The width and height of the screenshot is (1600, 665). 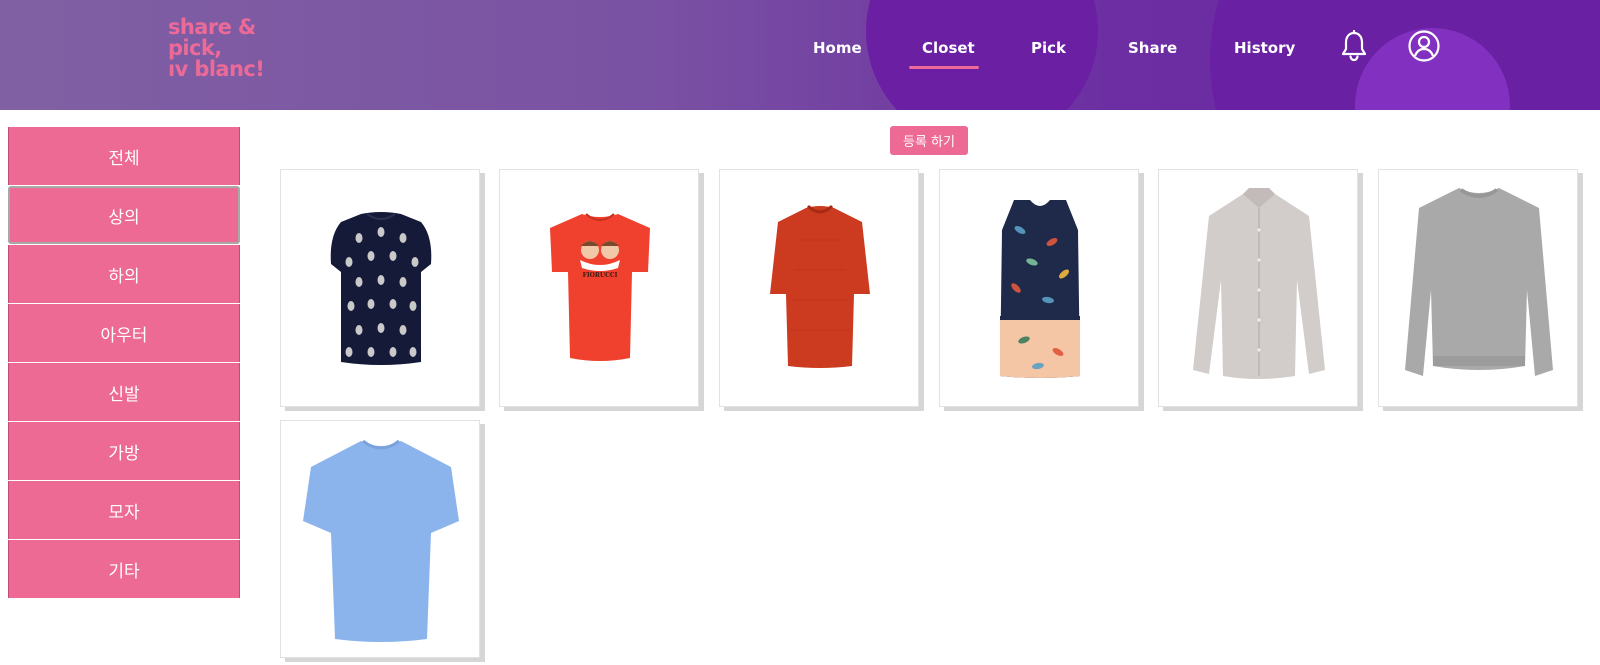 What do you see at coordinates (1264, 50) in the screenshot?
I see `nav-history: History` at bounding box center [1264, 50].